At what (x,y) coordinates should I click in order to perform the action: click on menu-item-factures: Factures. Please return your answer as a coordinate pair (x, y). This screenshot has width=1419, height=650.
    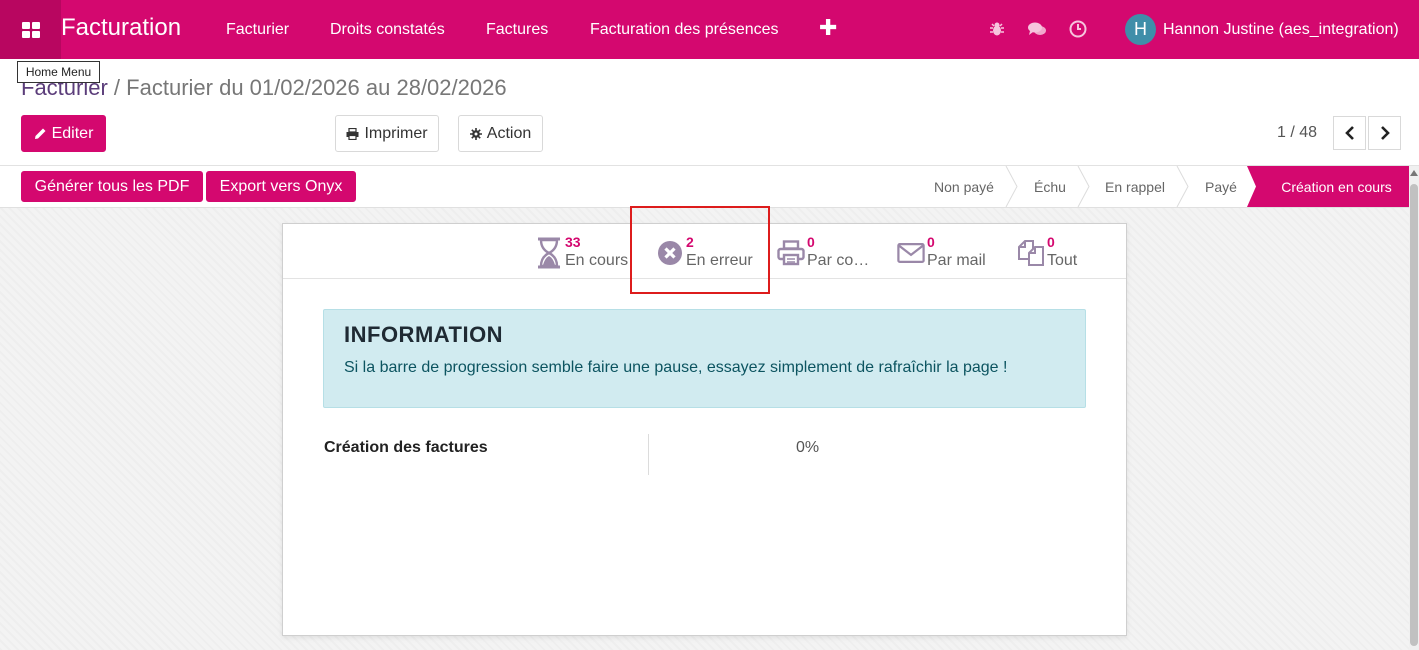
    Looking at the image, I should click on (517, 30).